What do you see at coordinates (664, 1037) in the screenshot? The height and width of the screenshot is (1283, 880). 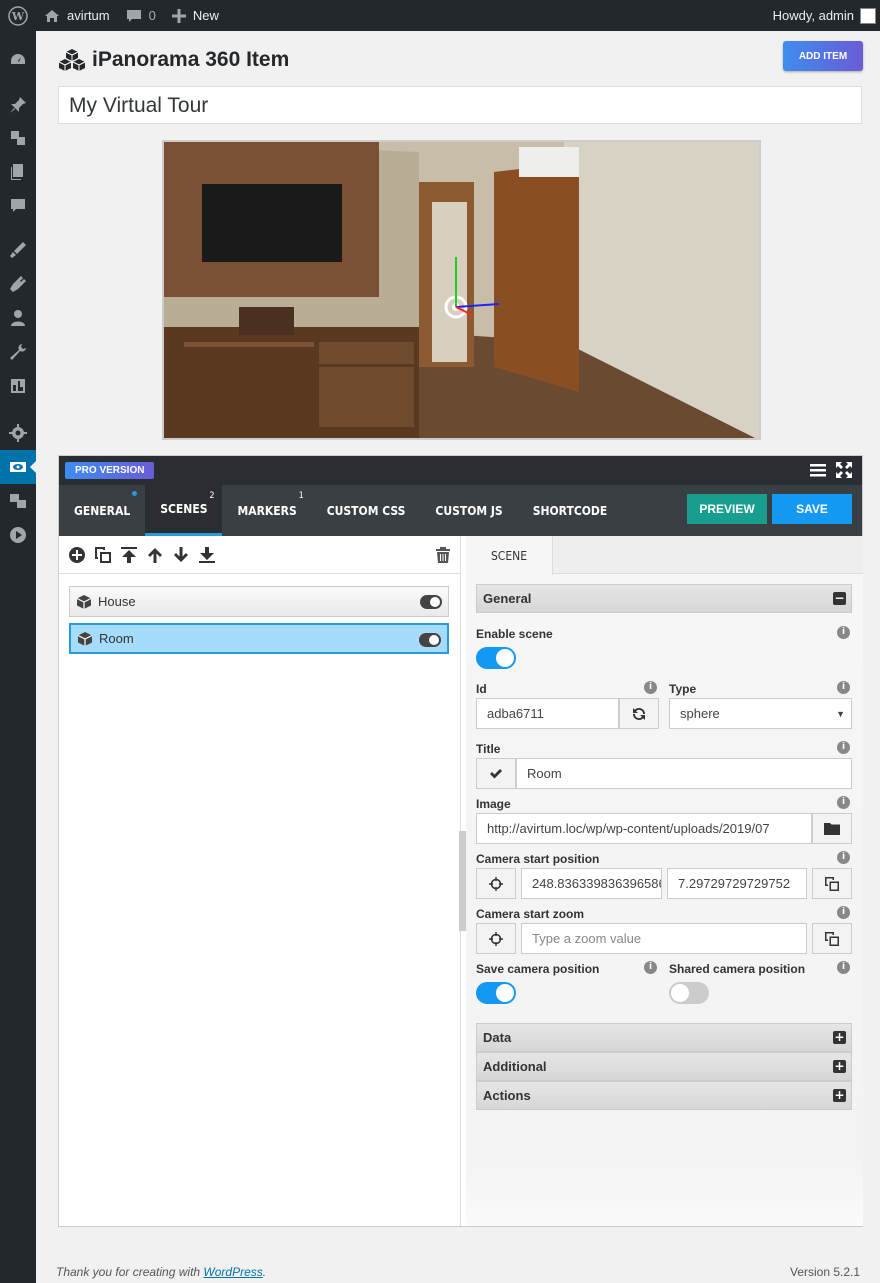 I see `section-data-header: Data +` at bounding box center [664, 1037].